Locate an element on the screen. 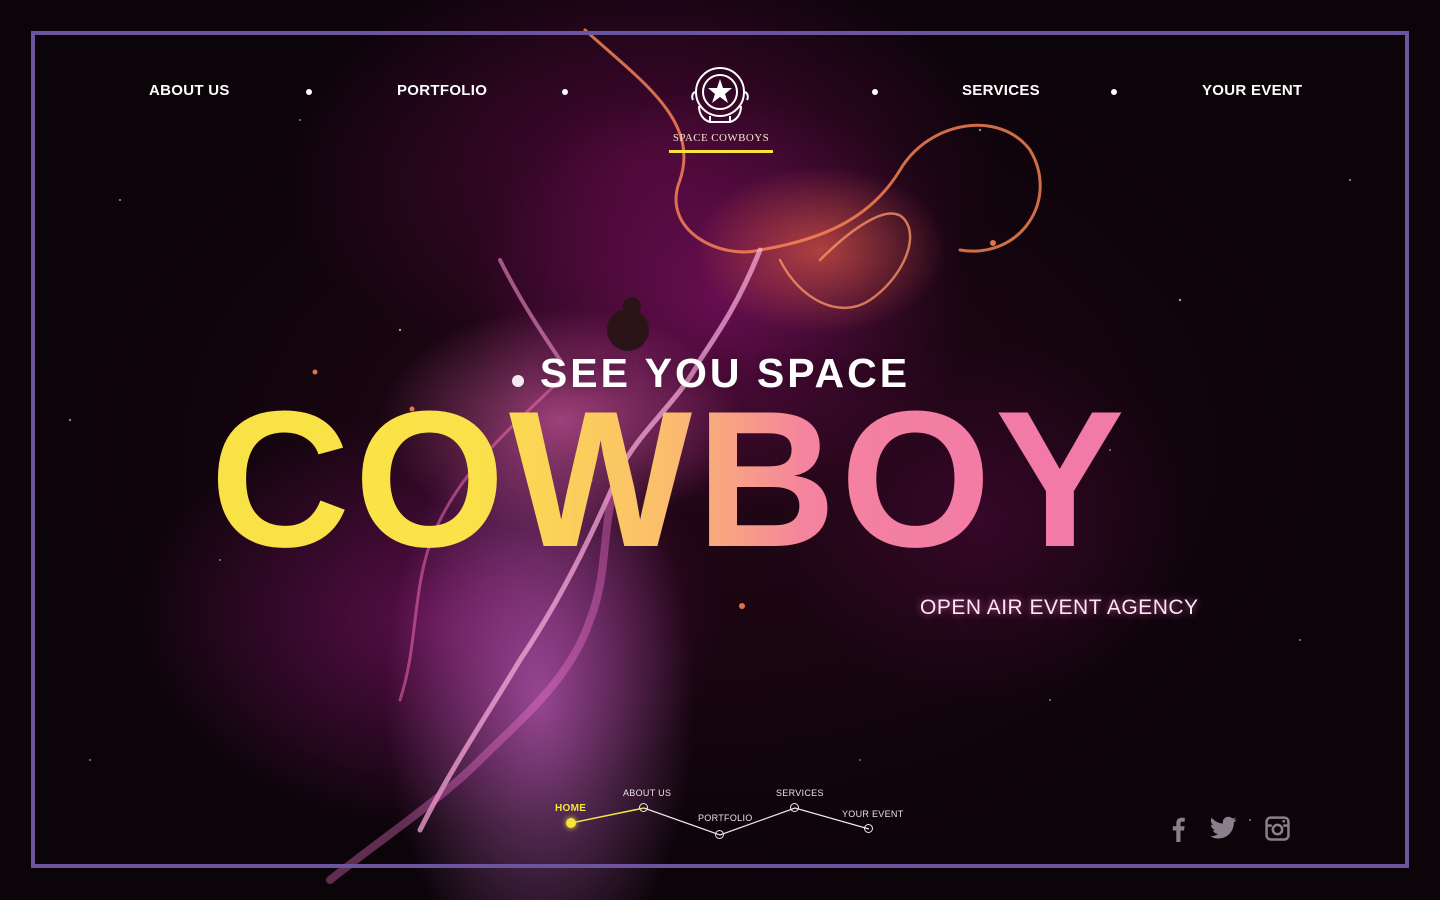 Image resolution: width=1440 pixels, height=900 pixels. step-home-node is located at coordinates (571, 823).